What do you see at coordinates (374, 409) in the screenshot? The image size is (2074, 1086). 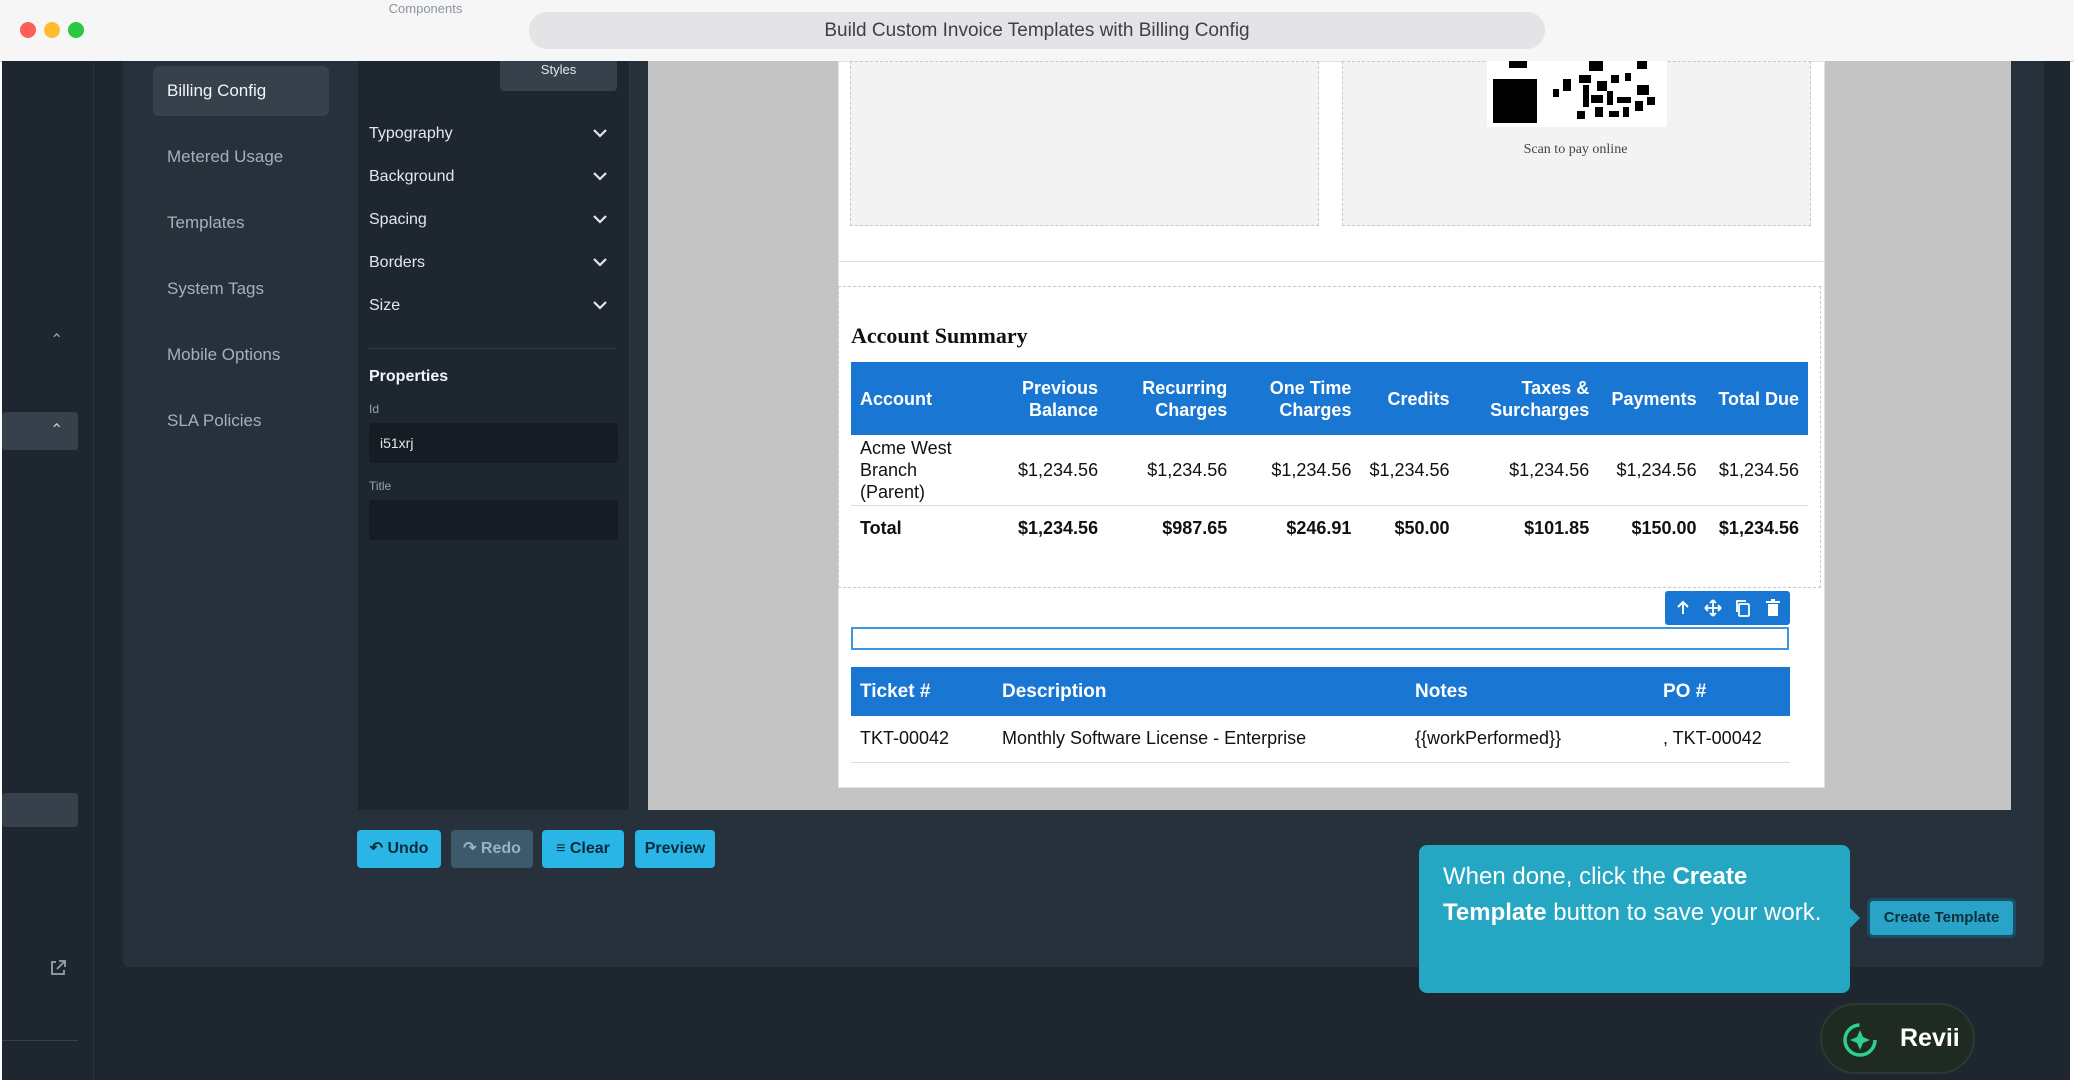 I see `id-label: Id` at bounding box center [374, 409].